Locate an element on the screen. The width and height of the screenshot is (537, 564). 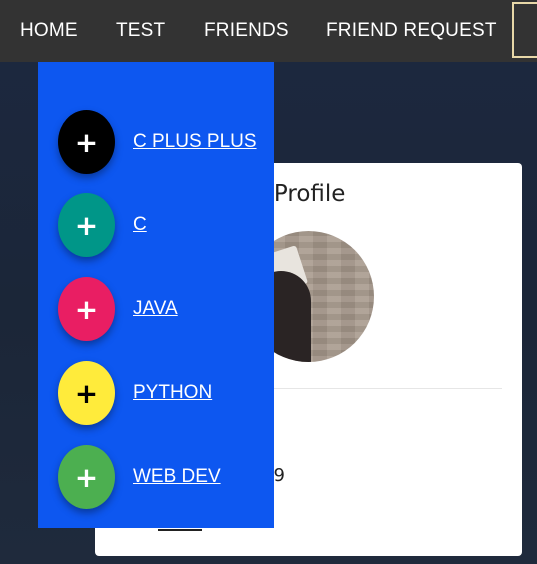
topic-item-cpp: + C PLUS PLUS is located at coordinates (163, 142).